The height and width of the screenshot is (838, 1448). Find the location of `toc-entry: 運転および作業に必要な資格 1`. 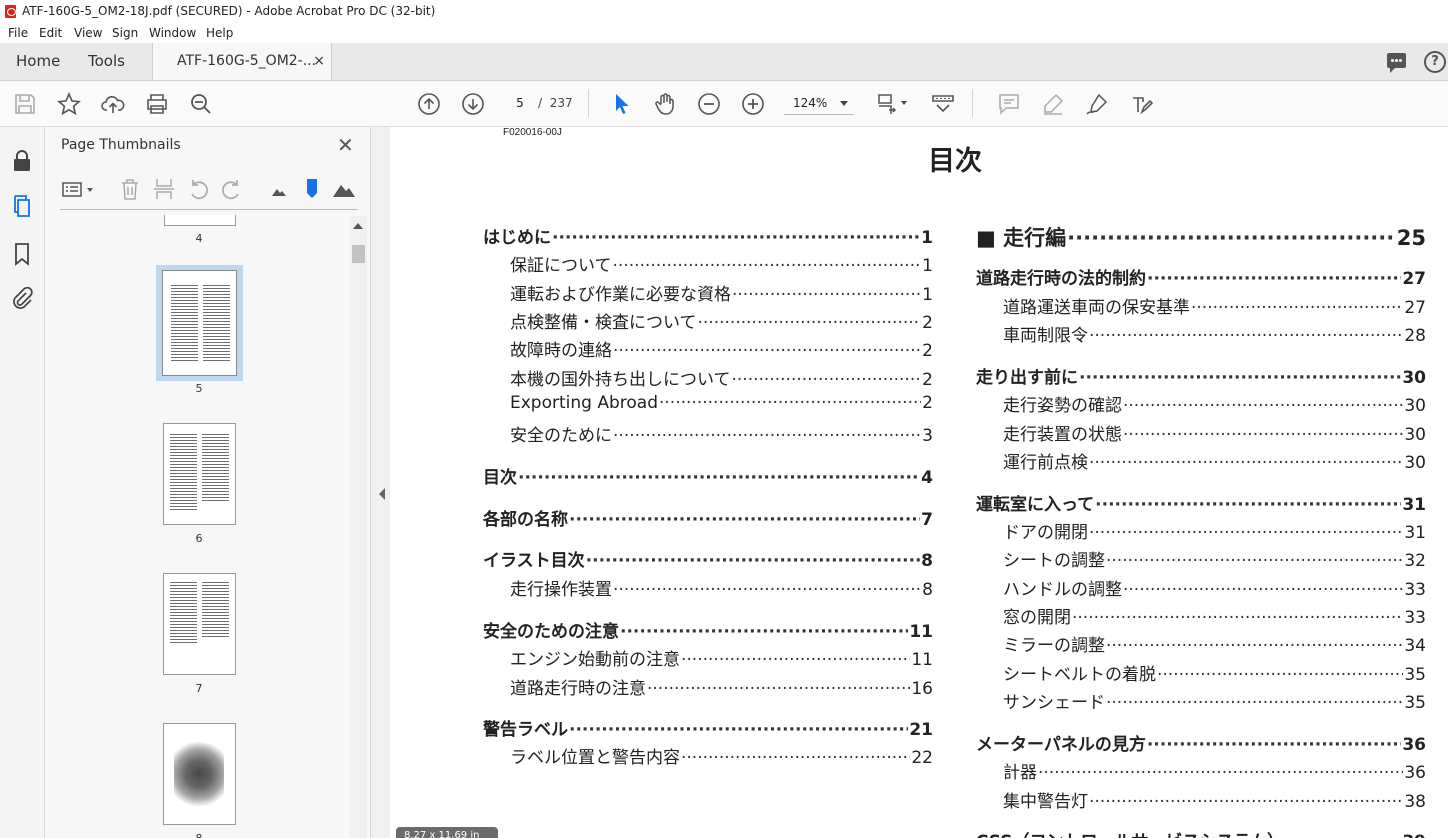

toc-entry: 運転および作業に必要な資格 1 is located at coordinates (721, 292).